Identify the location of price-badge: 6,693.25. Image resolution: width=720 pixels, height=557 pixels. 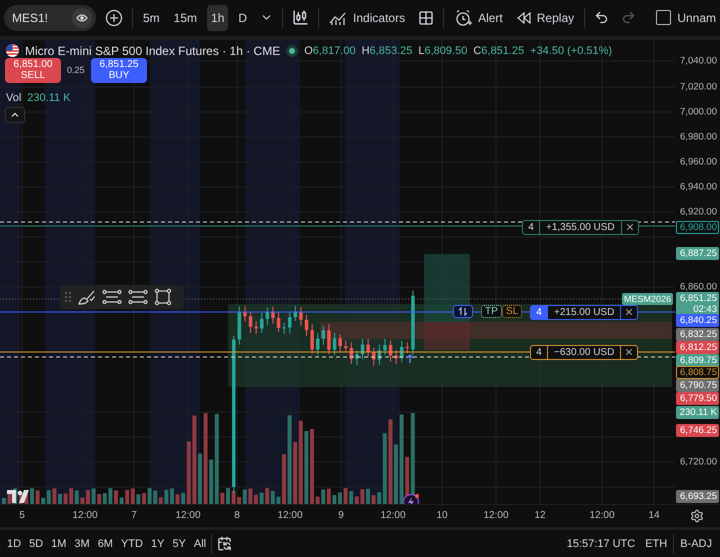
(697, 496).